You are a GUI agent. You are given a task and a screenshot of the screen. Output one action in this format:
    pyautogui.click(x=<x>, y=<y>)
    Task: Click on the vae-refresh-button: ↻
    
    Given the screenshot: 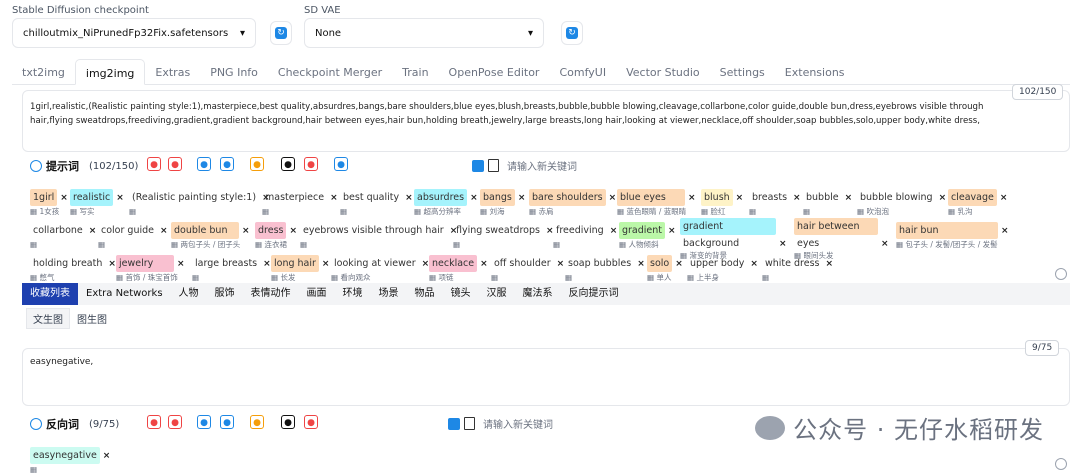 What is the action you would take?
    pyautogui.click(x=572, y=33)
    